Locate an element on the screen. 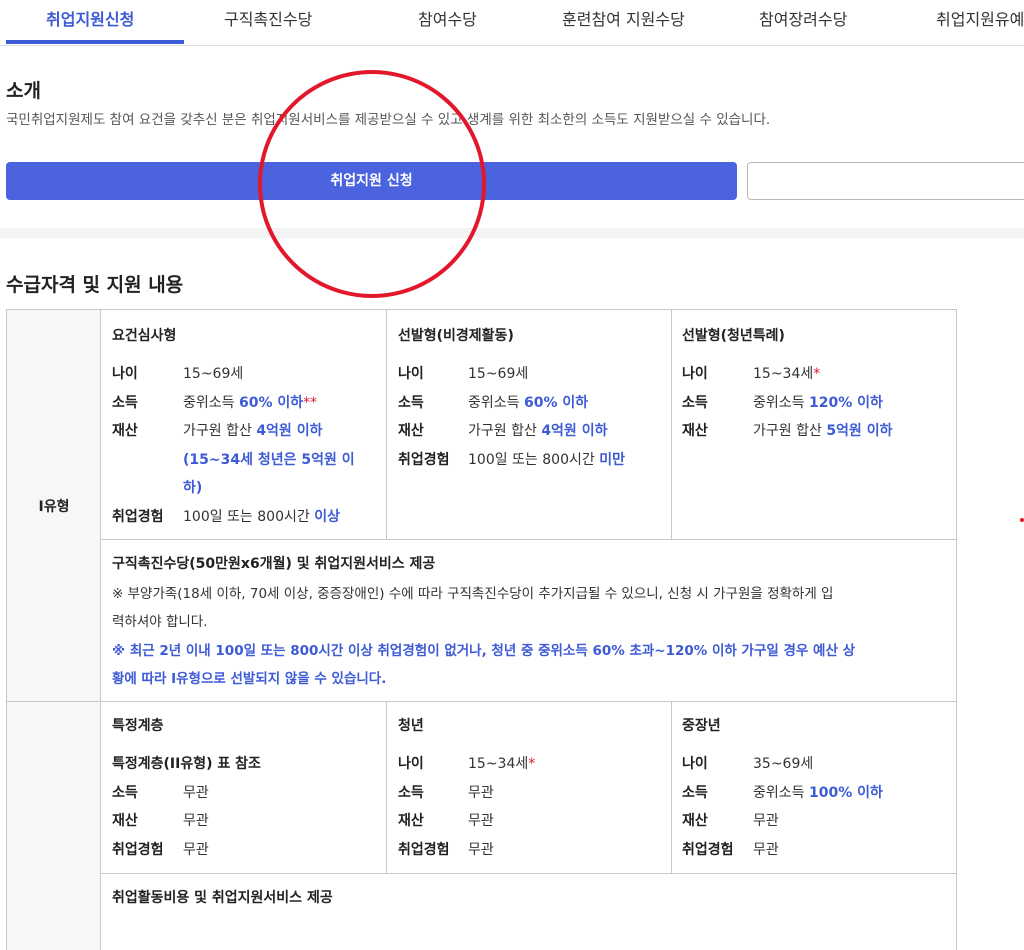 This screenshot has width=1024, height=950. type2-benefit-title: 취업활동비용 및 취업지원서비스 제공 is located at coordinates (222, 898).